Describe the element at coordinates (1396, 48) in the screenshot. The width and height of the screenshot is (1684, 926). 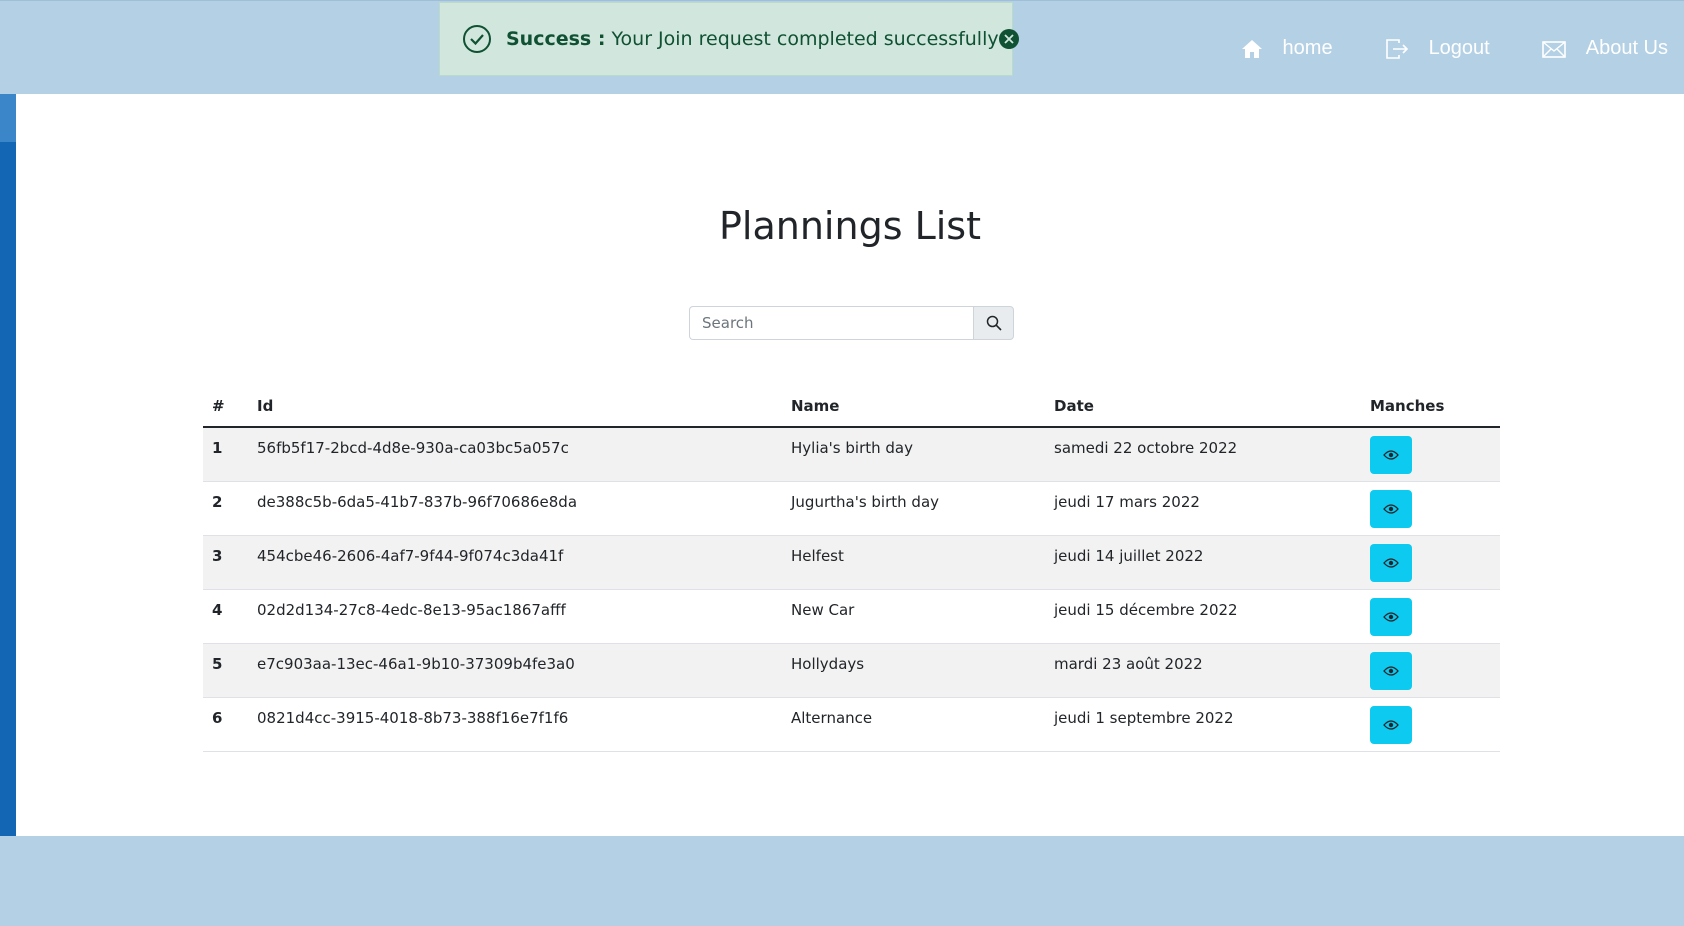
I see `logout-icon` at that location.